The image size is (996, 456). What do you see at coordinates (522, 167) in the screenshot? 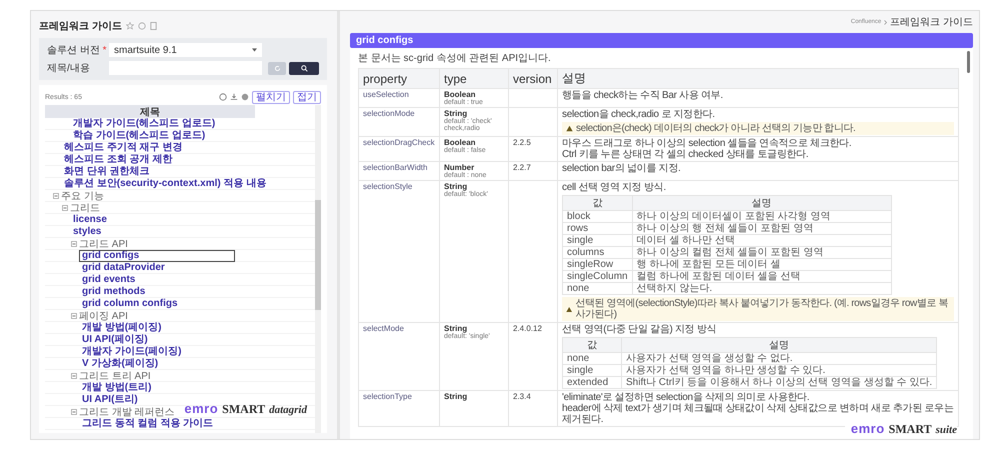
I see `version-text: 2.2.7` at bounding box center [522, 167].